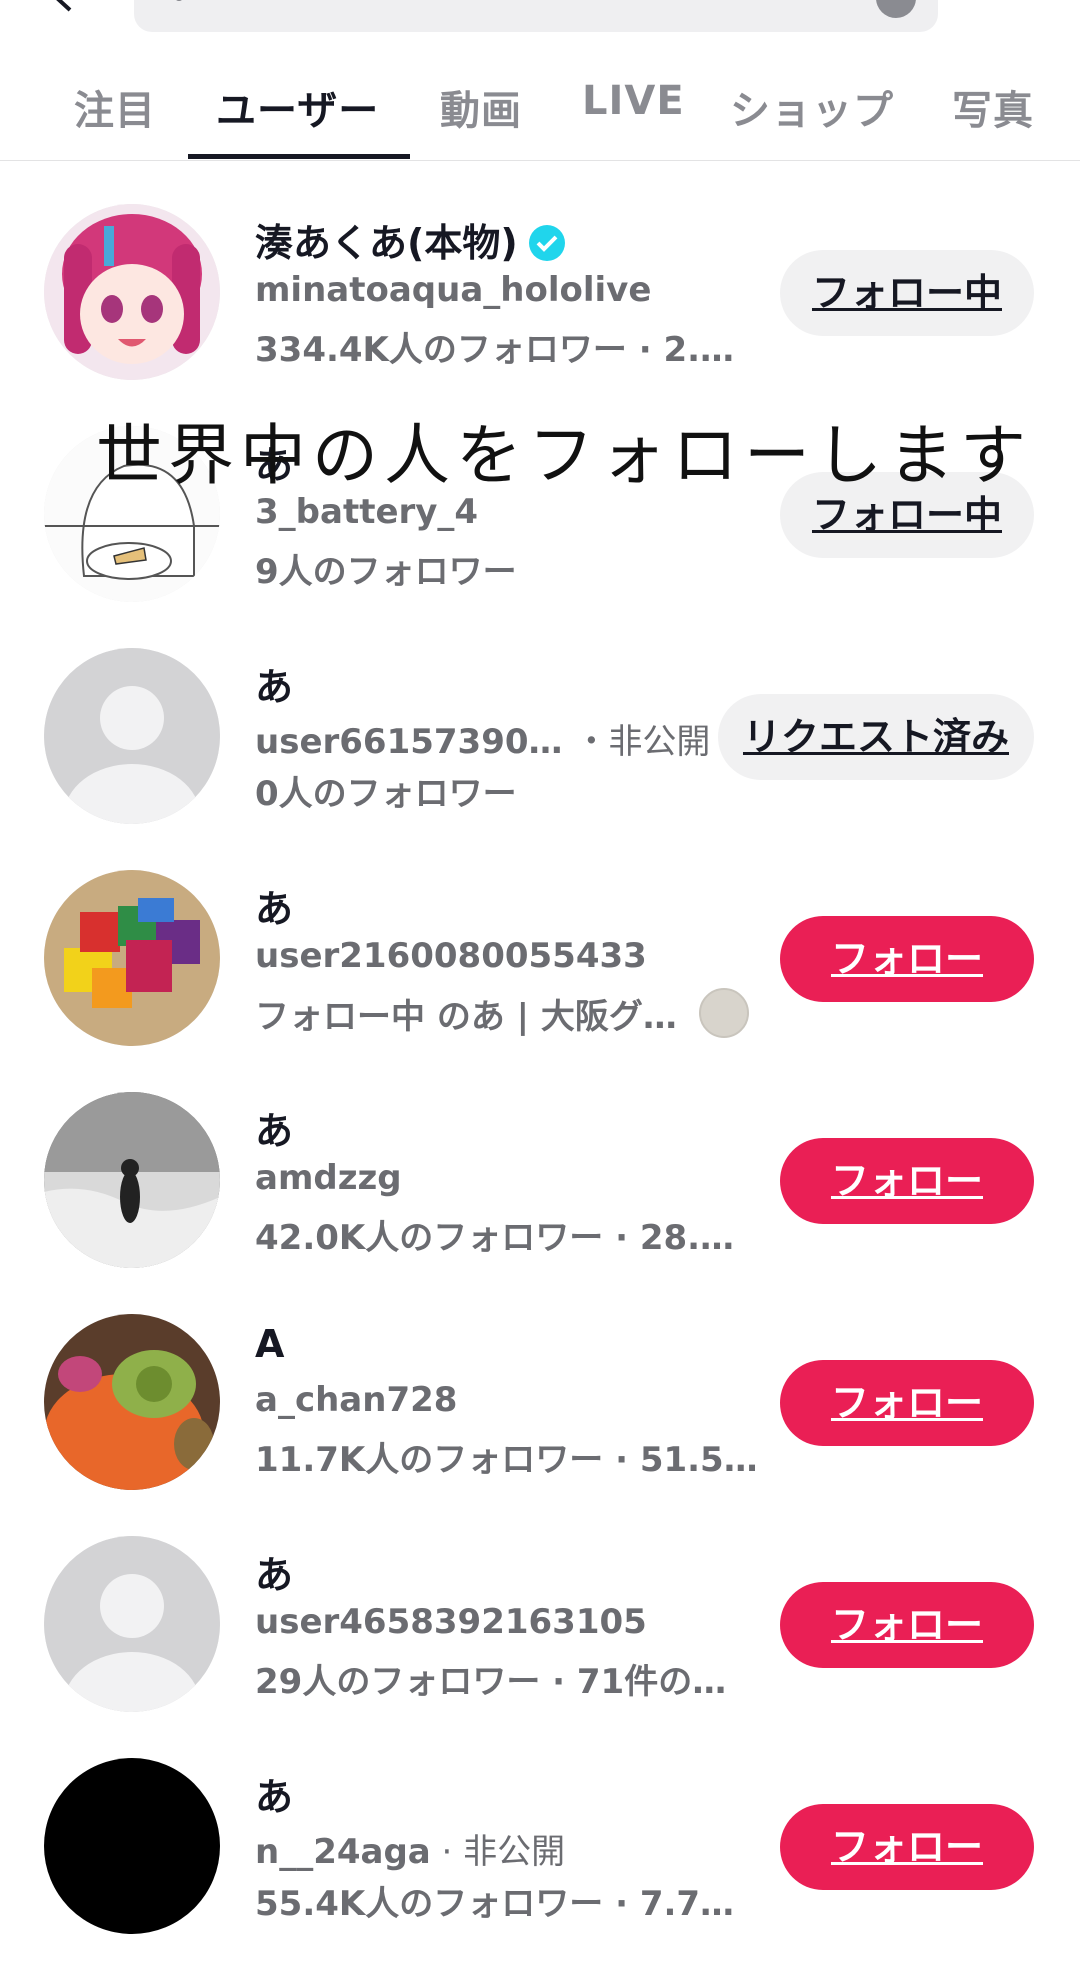 The width and height of the screenshot is (1080, 1979). Describe the element at coordinates (453, 290) in the screenshot. I see `username: minatoaqua_hololive` at that location.